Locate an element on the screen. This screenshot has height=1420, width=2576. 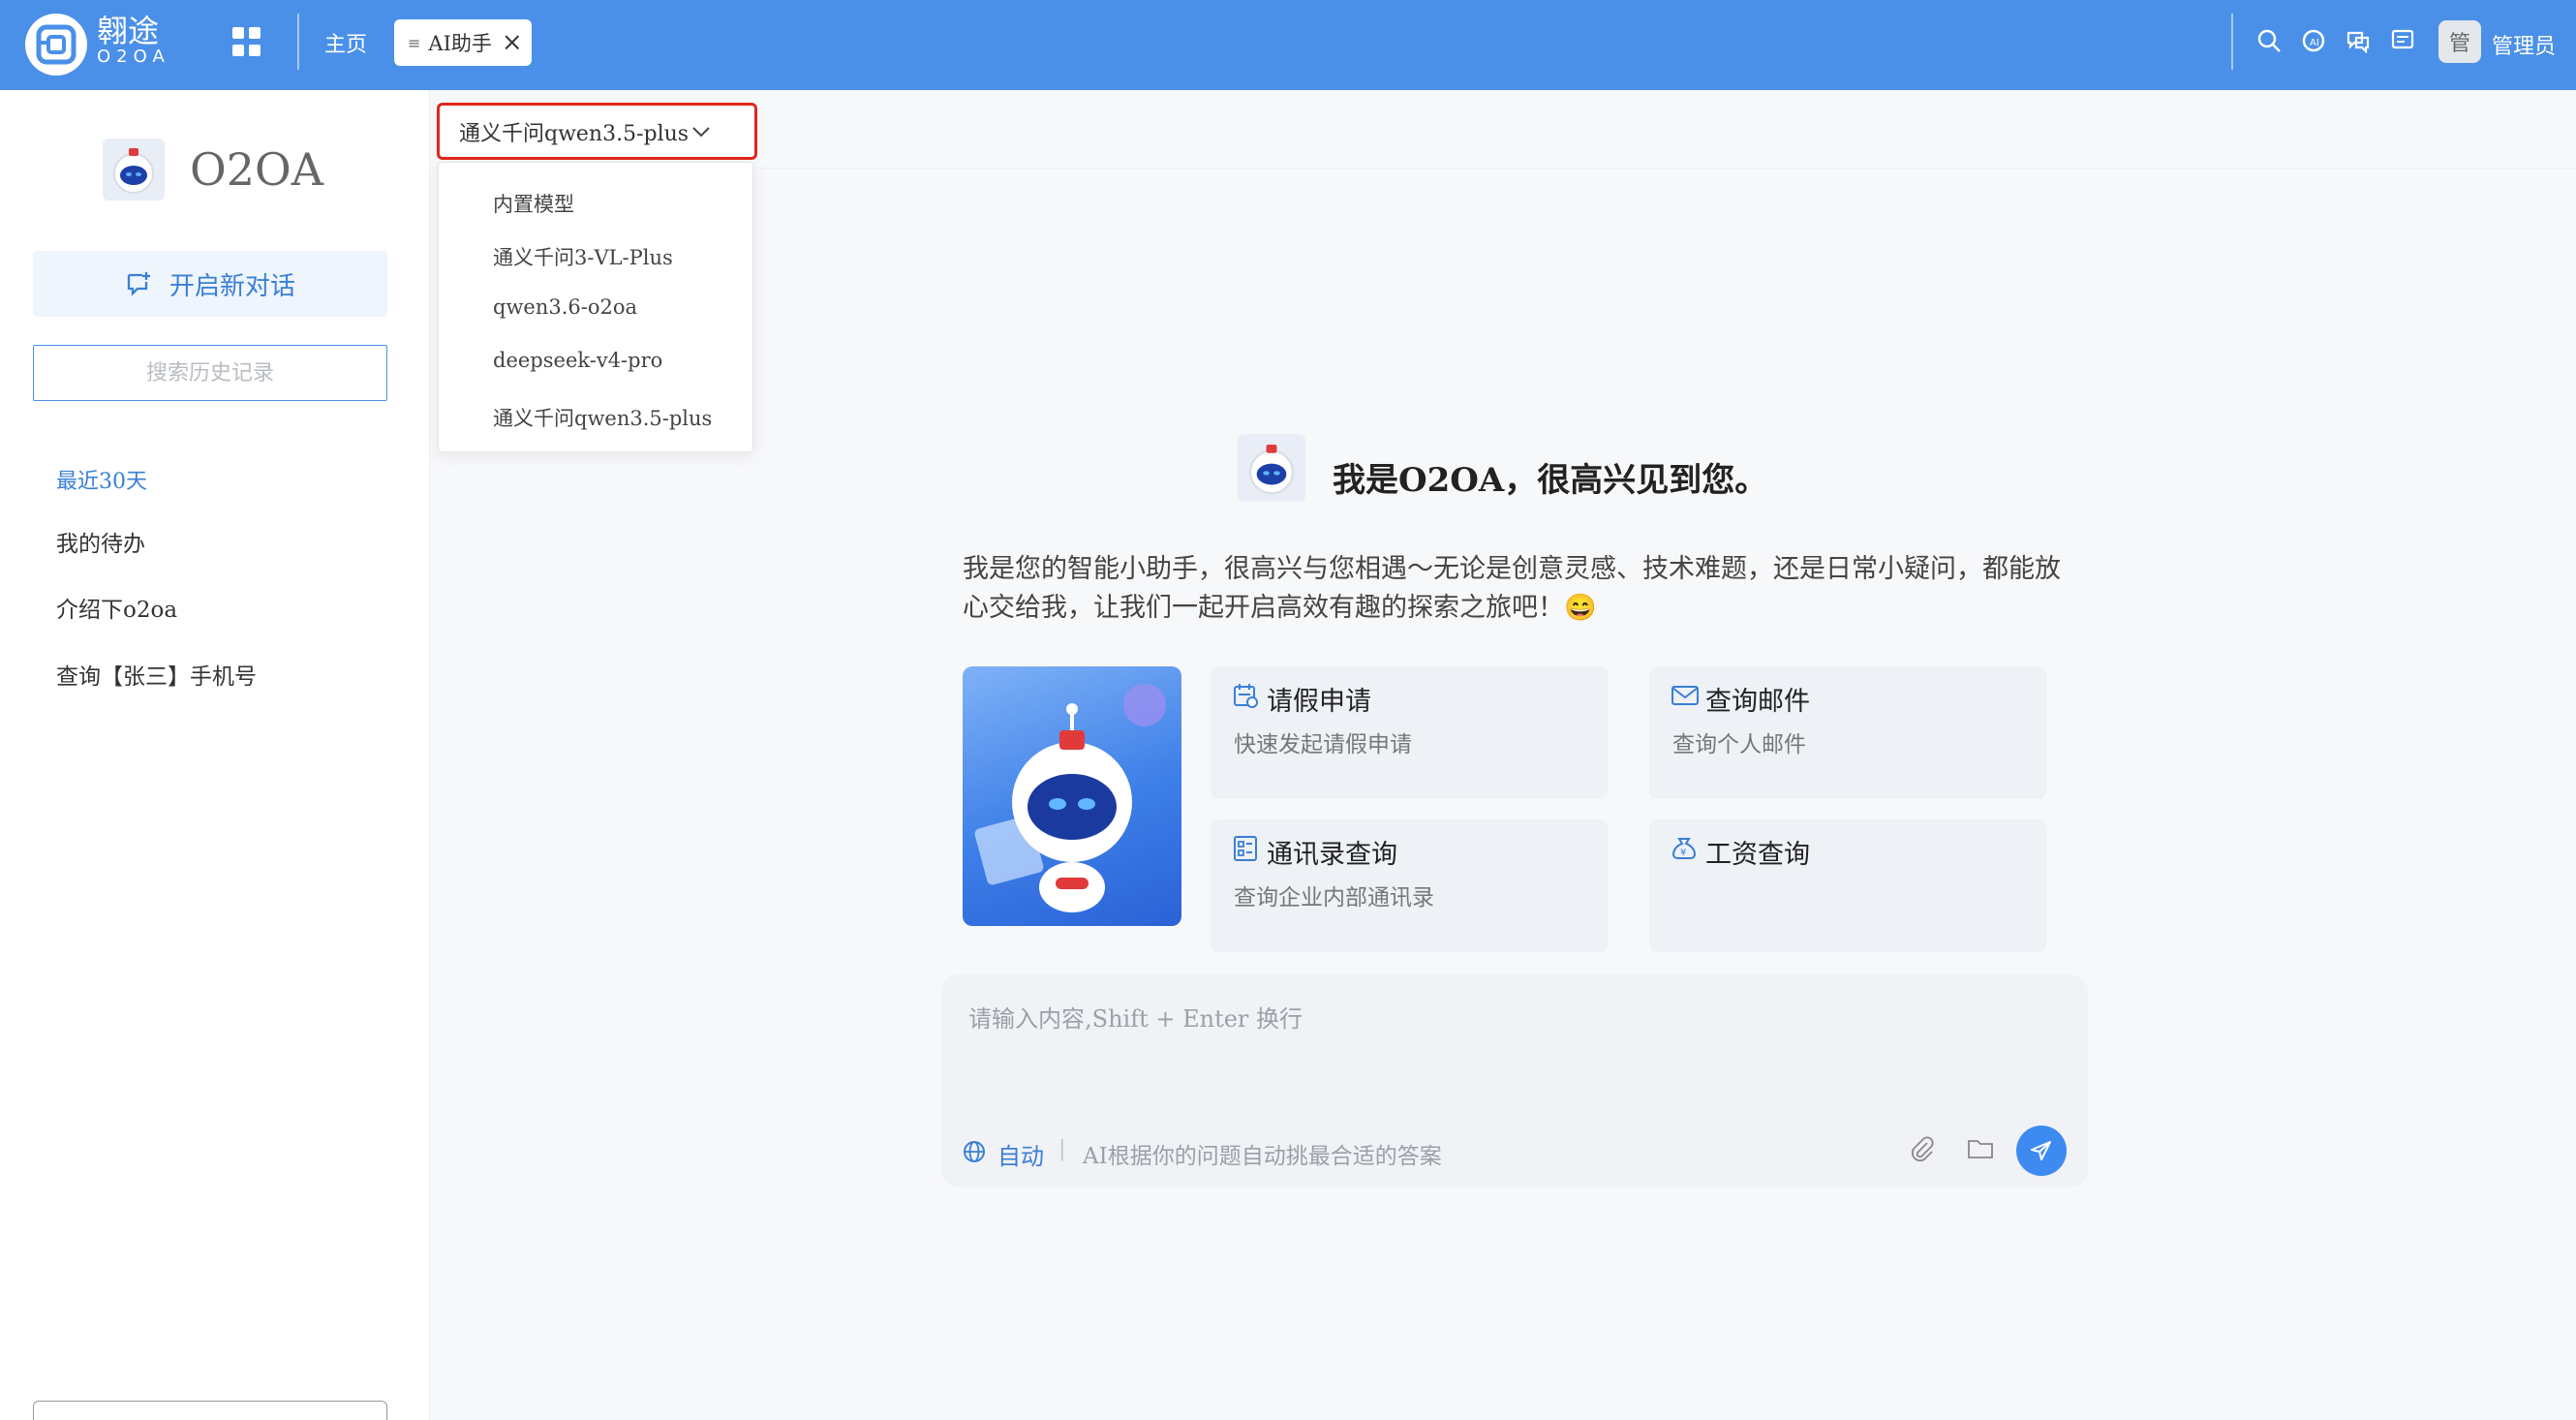
sidebar-brand: O2OA is located at coordinates (213, 170).